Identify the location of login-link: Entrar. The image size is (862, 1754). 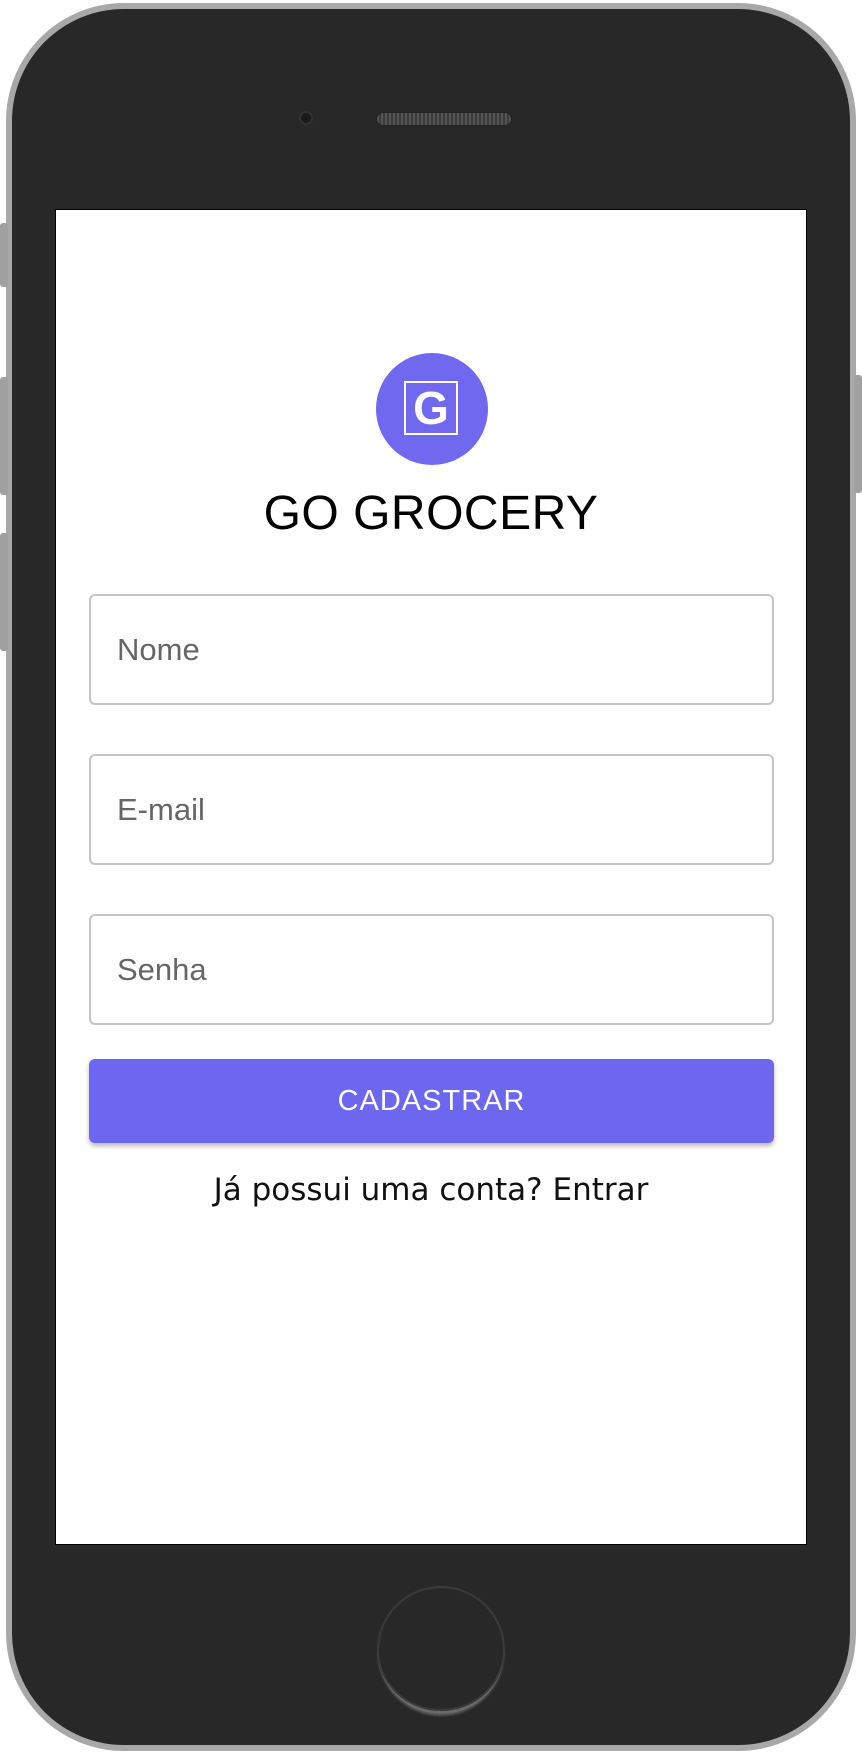
(600, 1190).